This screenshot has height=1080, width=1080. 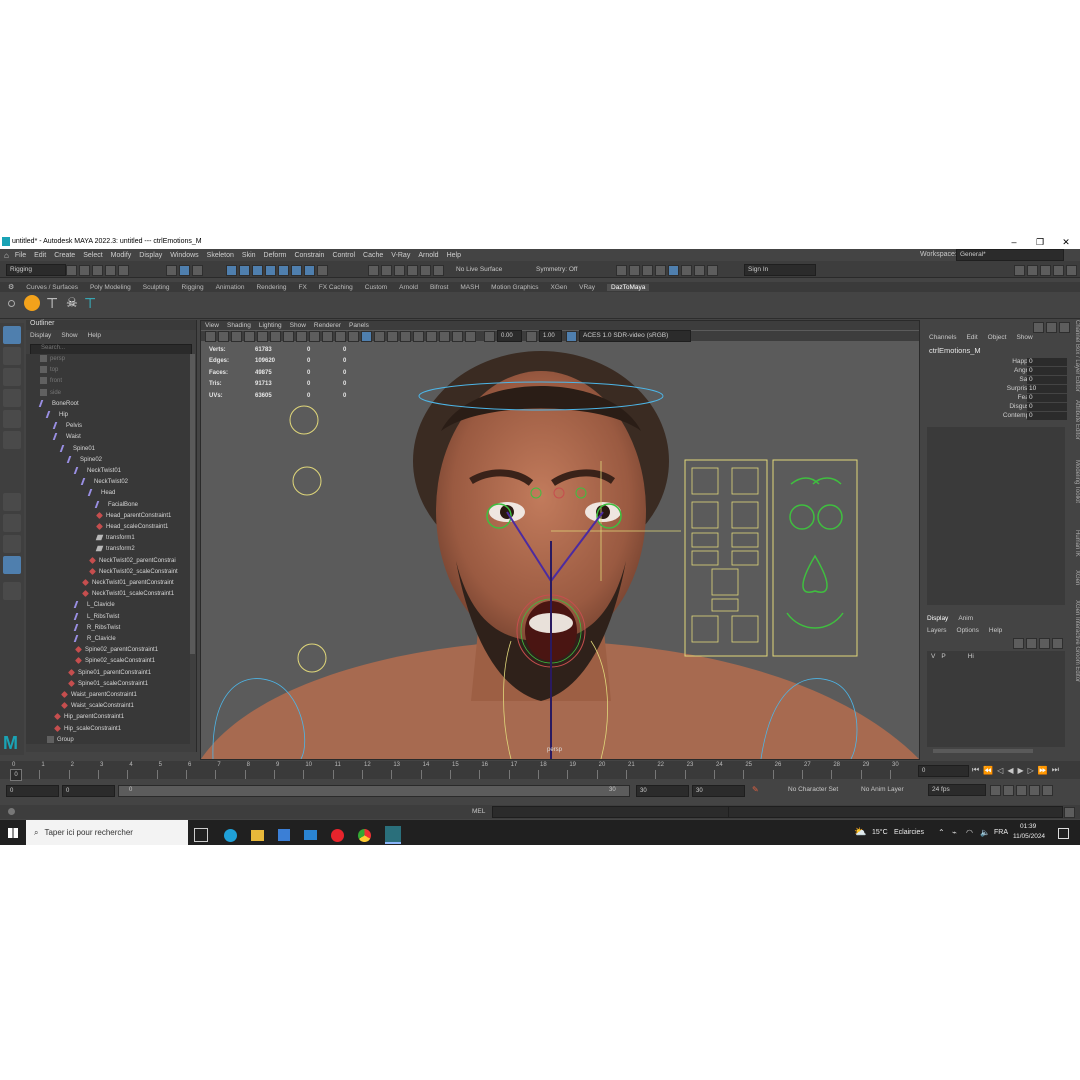 What do you see at coordinates (977, 397) in the screenshot?
I see `attribute-name: Fear` at bounding box center [977, 397].